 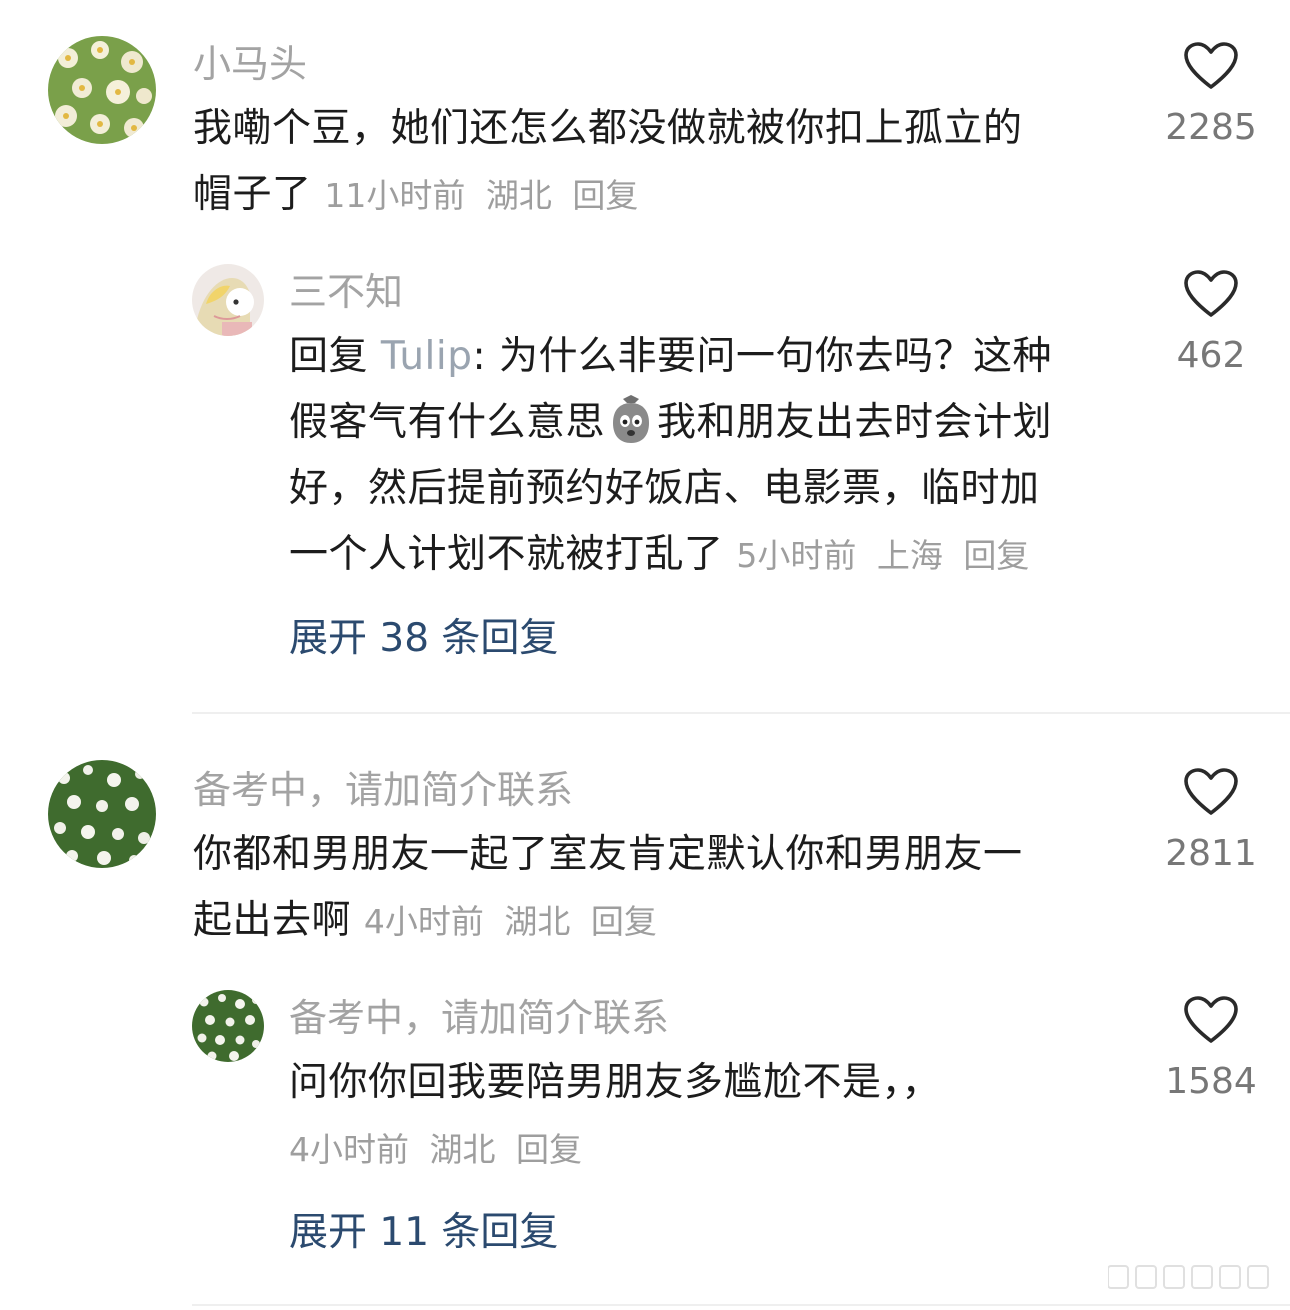 What do you see at coordinates (1211, 822) in the screenshot?
I see `like-button: 2811` at bounding box center [1211, 822].